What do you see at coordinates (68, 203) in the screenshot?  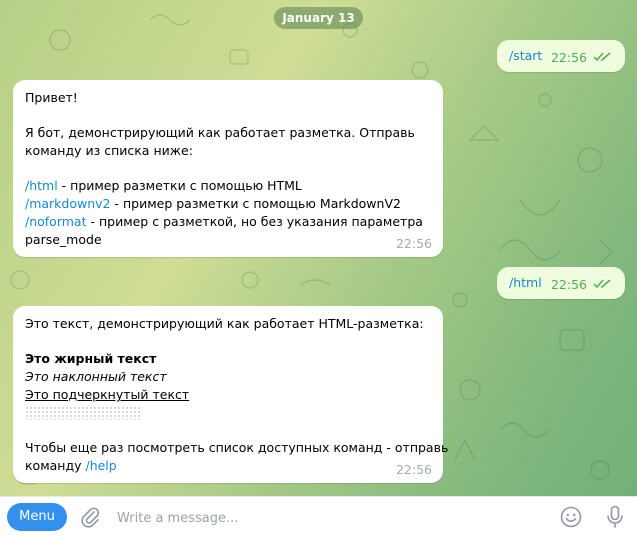 I see `command-link-markdownv2: /markdownv2` at bounding box center [68, 203].